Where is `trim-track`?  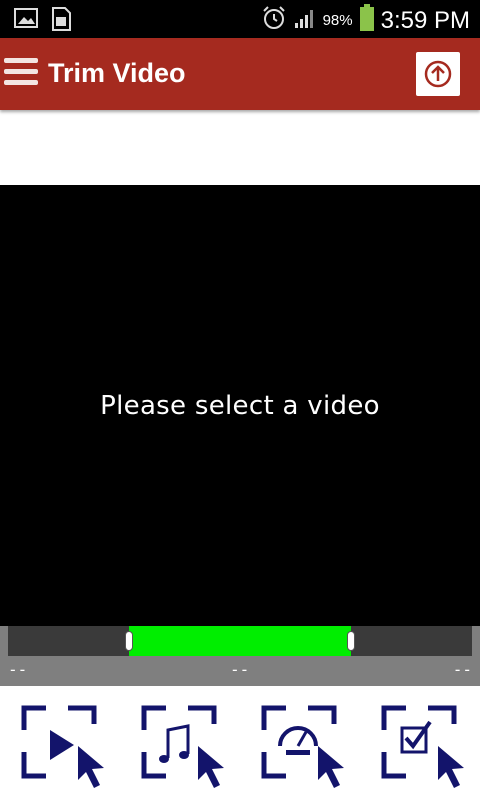
trim-track is located at coordinates (240, 641).